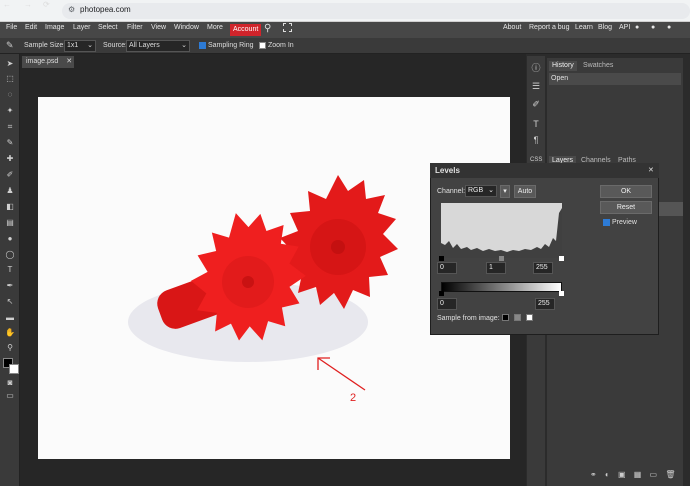  I want to click on eyedropper-tool-icon: ✎, so click(10, 142).